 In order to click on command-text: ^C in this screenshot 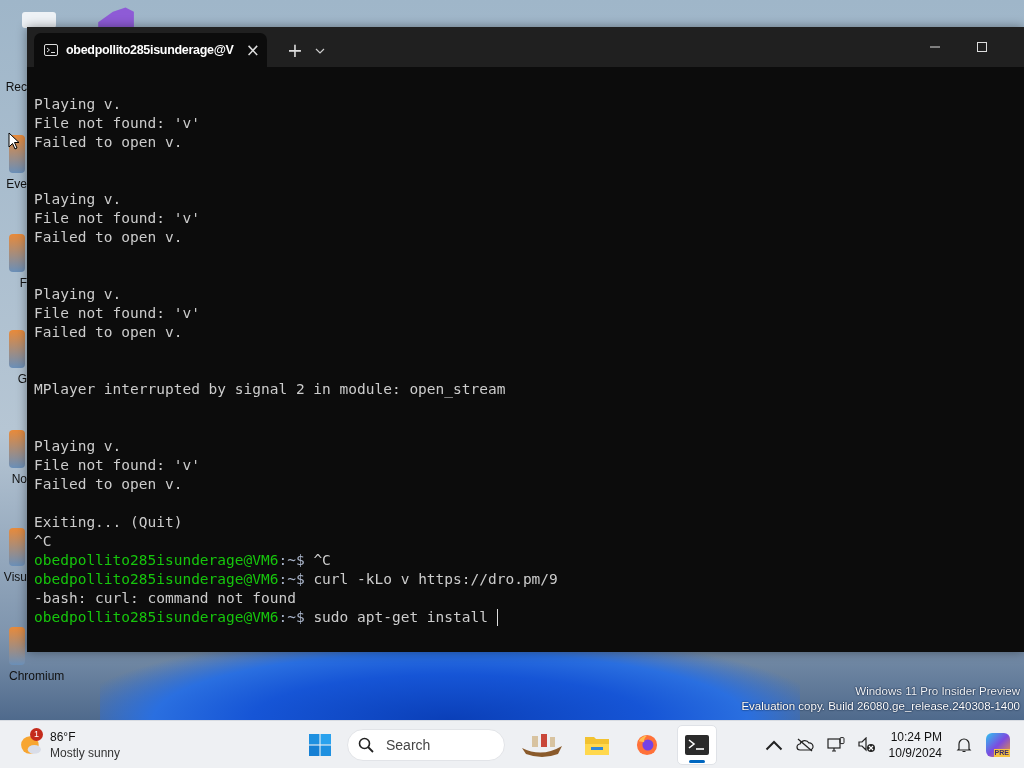, I will do `click(322, 560)`.